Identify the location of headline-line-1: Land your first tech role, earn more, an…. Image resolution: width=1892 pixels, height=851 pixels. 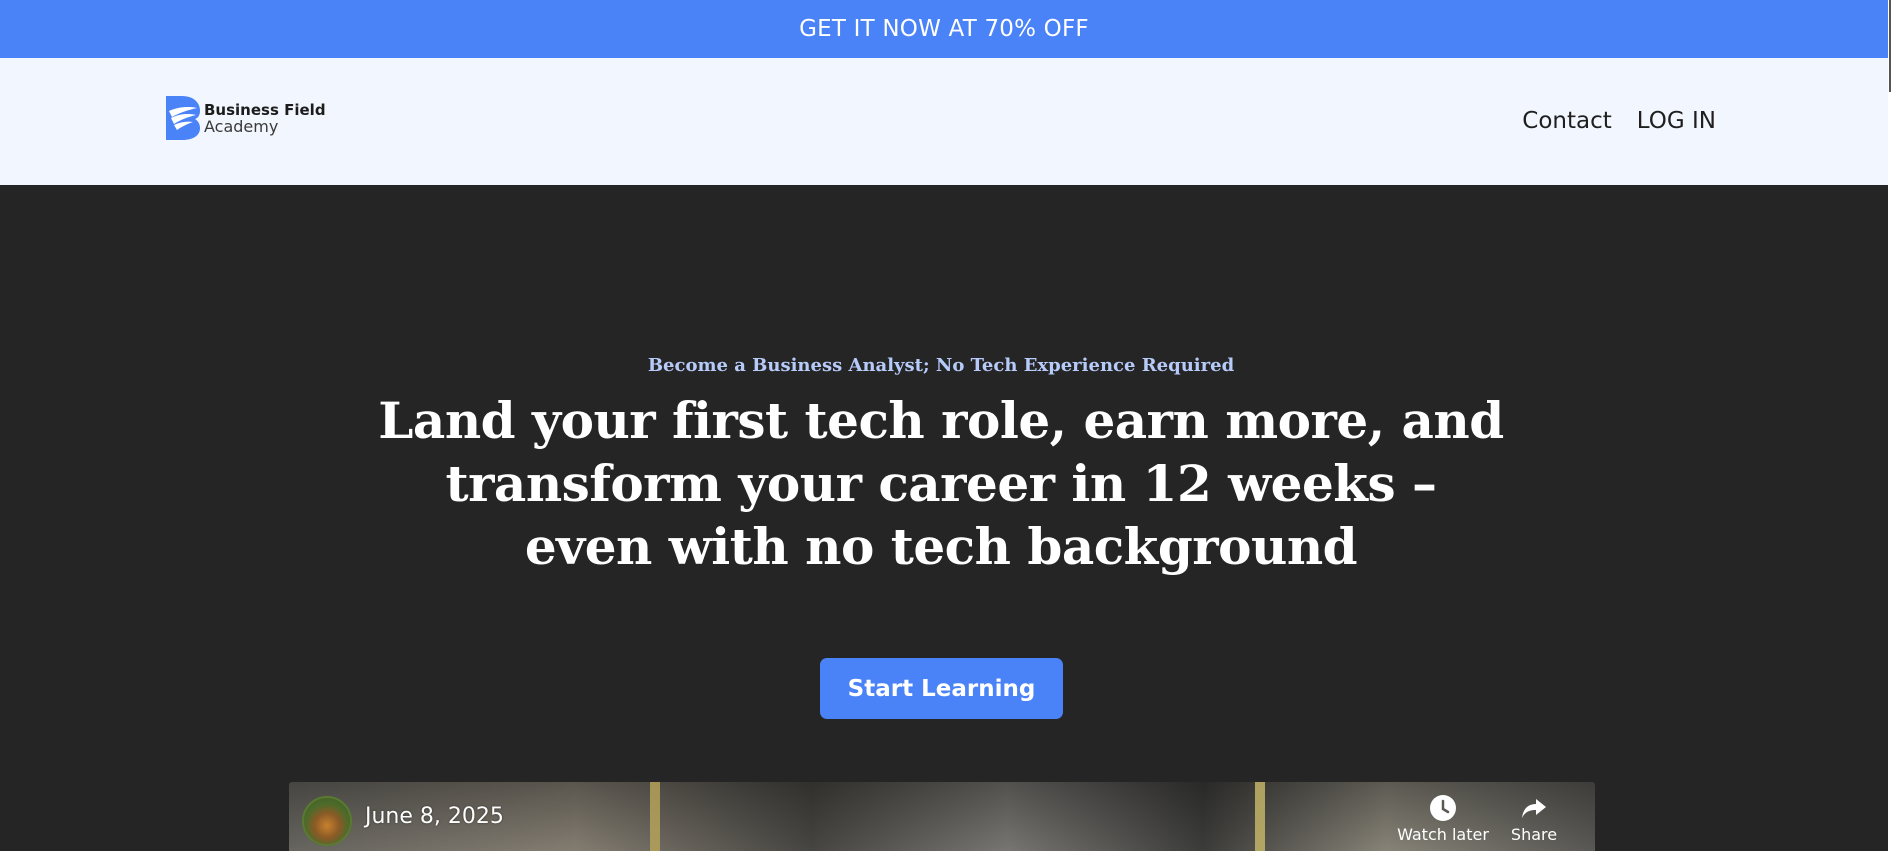
(941, 420).